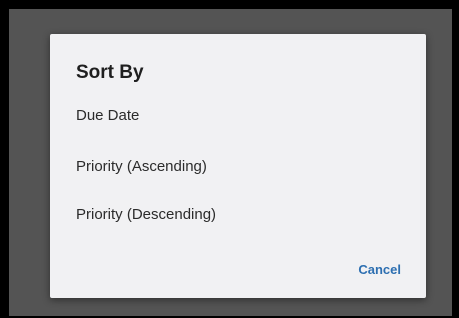  I want to click on sort-option-priority-ascending: Priority (Ascending), so click(236, 167).